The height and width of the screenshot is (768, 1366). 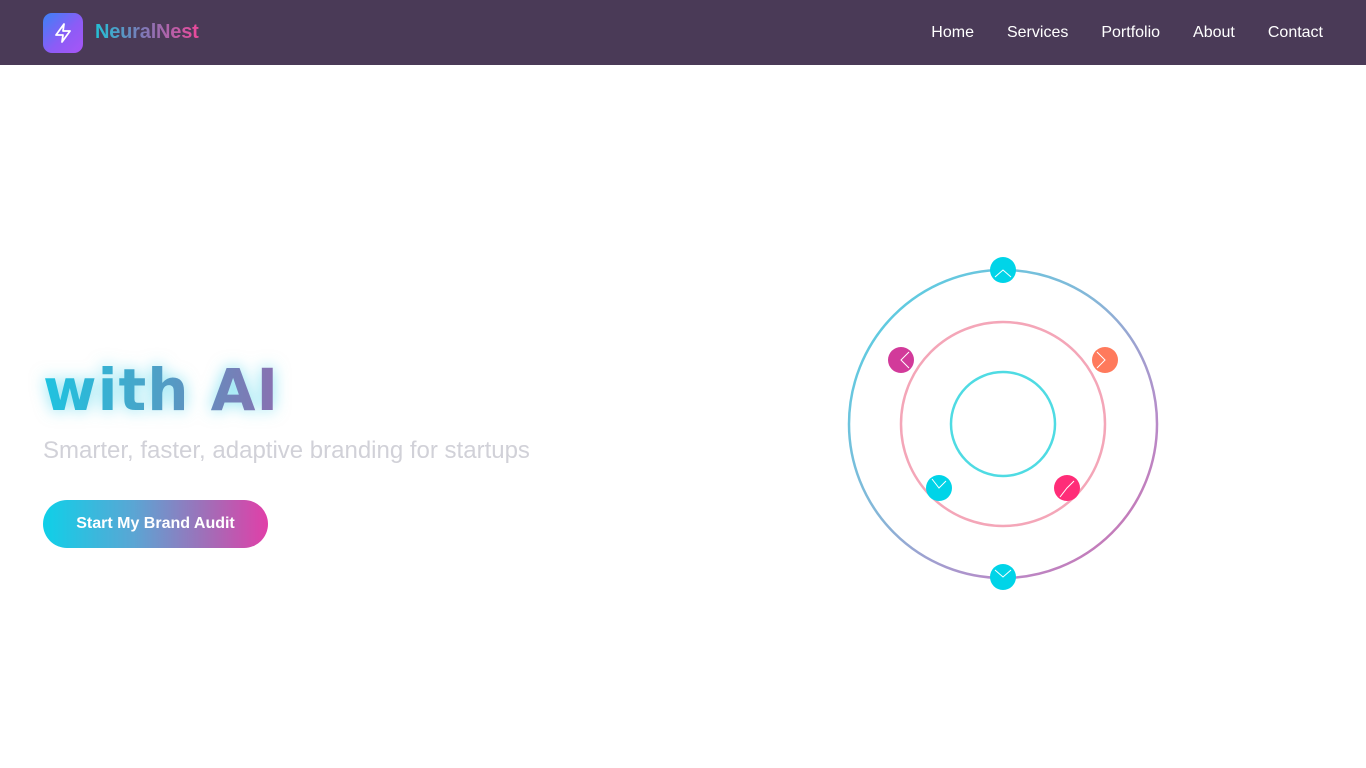 What do you see at coordinates (63, 32) in the screenshot?
I see `lightning-bolt-icon` at bounding box center [63, 32].